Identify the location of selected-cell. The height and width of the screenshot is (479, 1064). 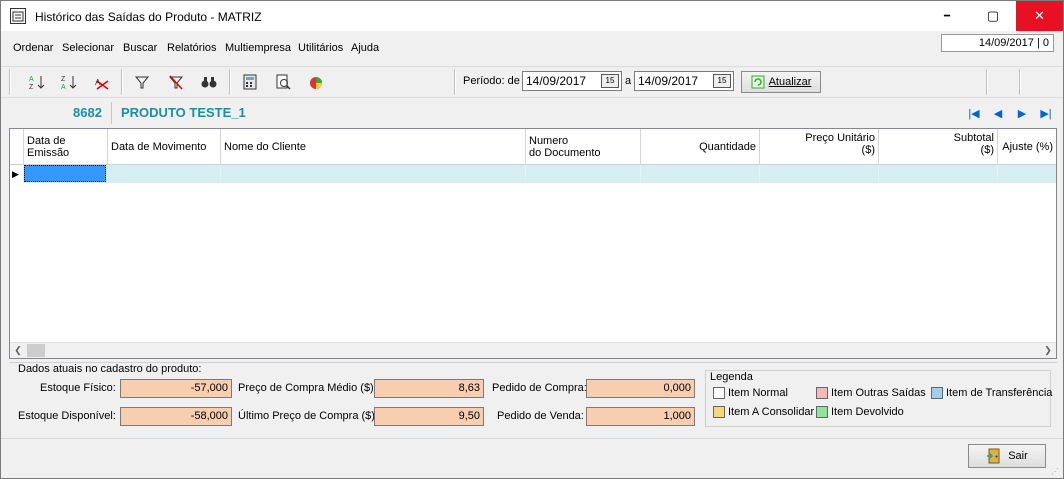
(65, 173).